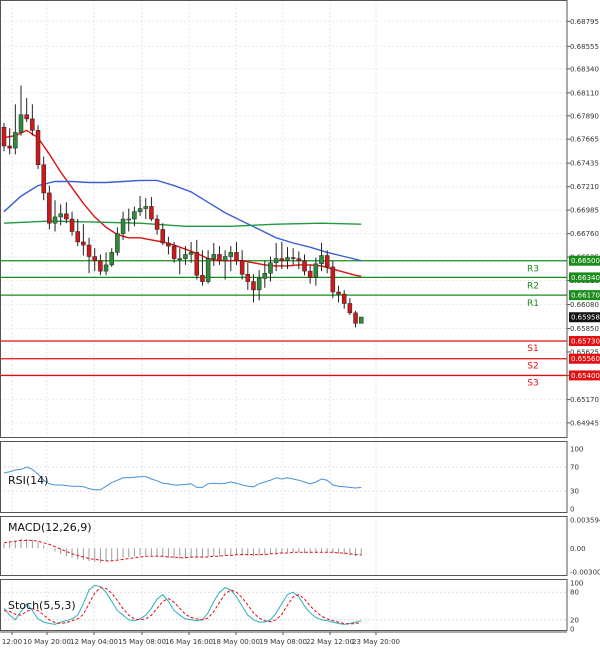 The height and width of the screenshot is (651, 600). What do you see at coordinates (585, 376) in the screenshot?
I see `level-price-label: 0.65400` at bounding box center [585, 376].